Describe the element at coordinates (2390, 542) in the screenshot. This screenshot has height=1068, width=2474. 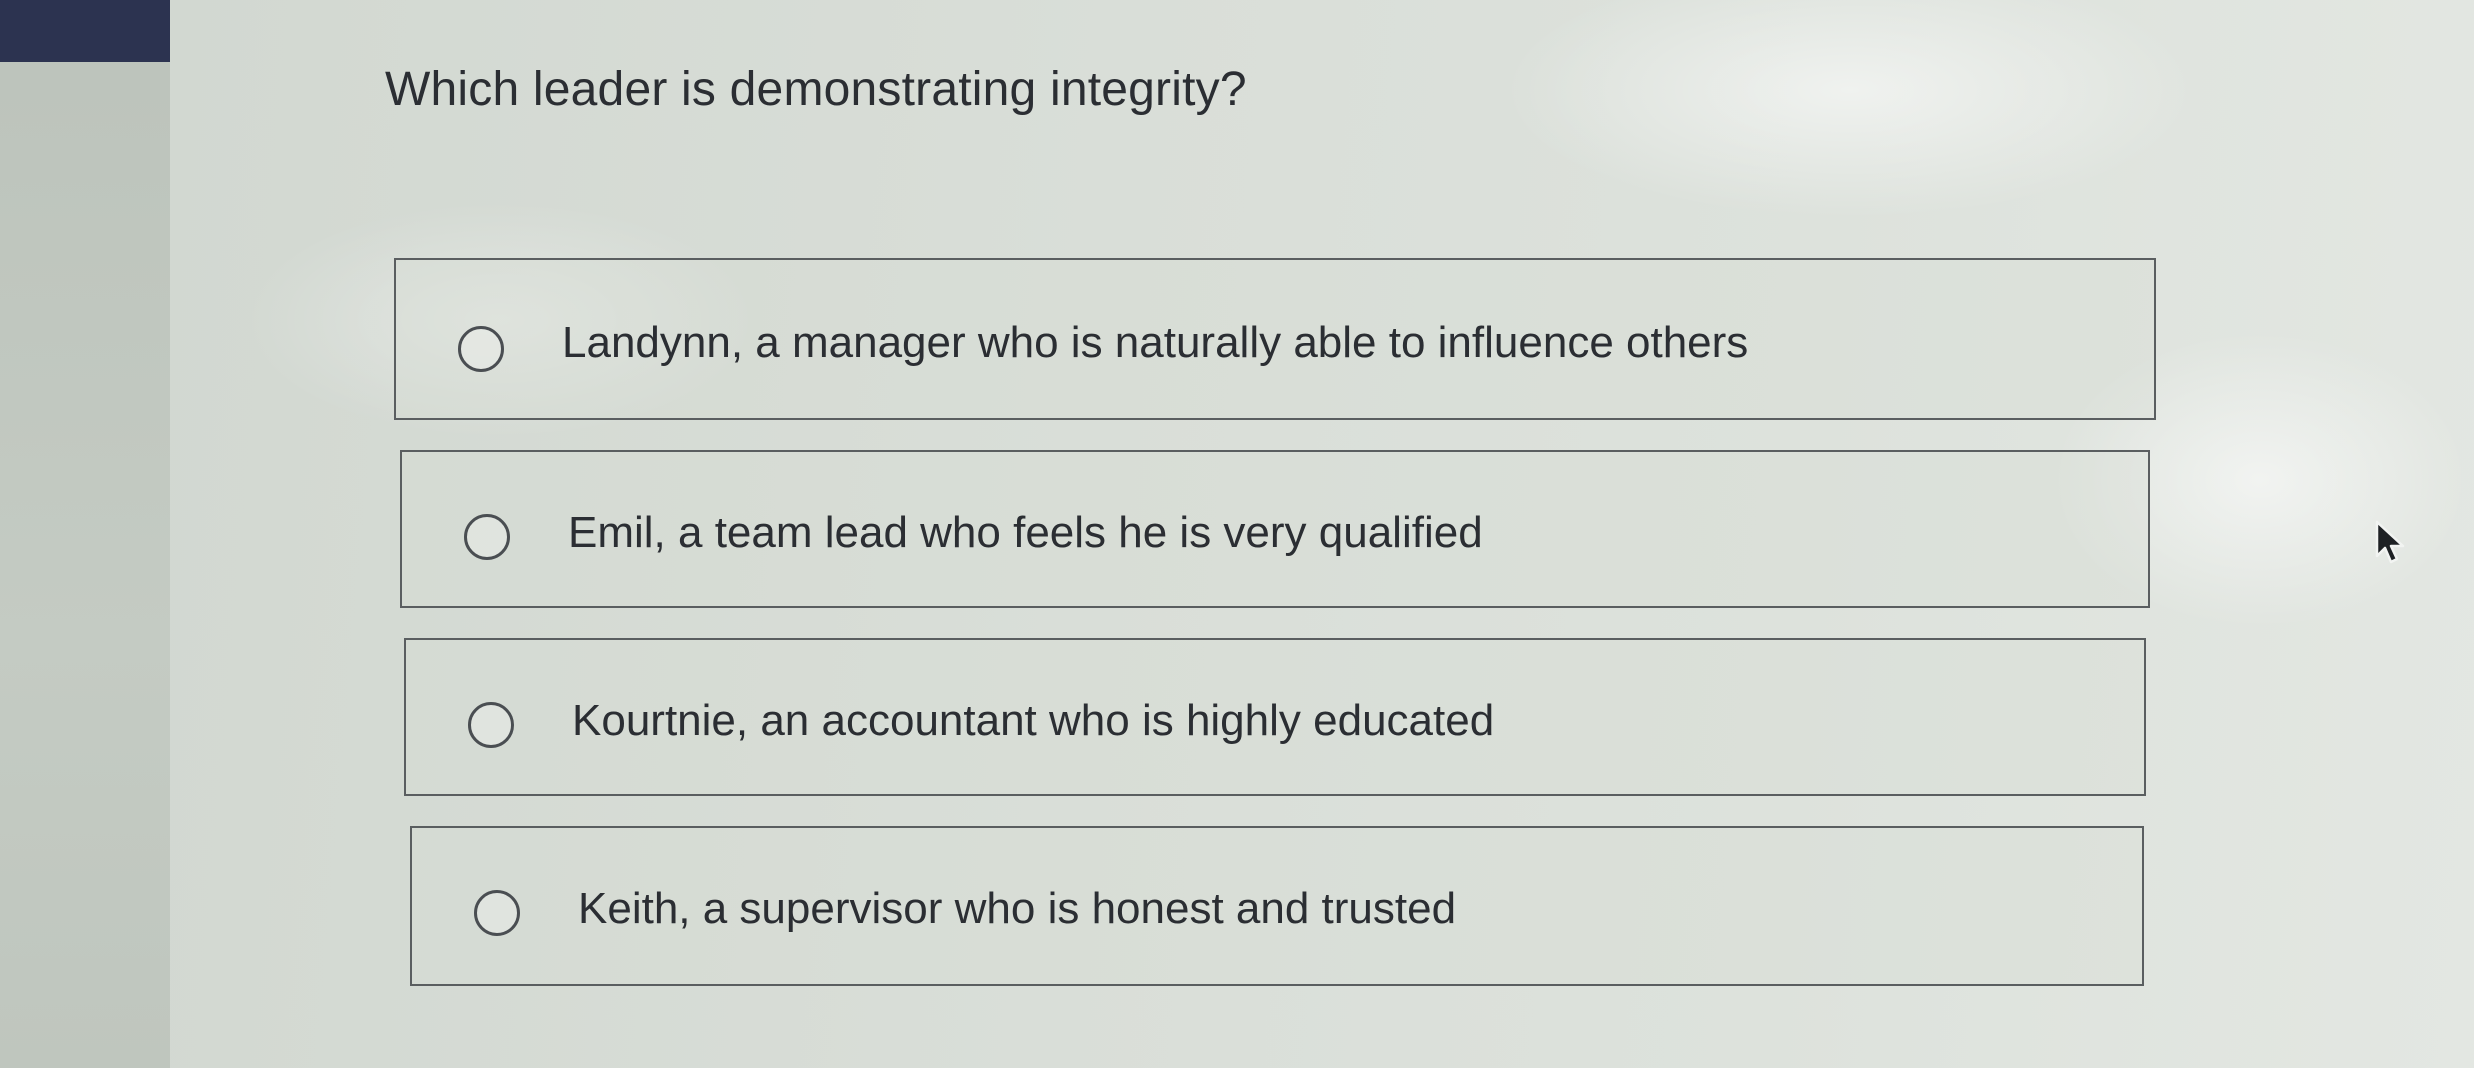
I see `mouse-pointer-icon` at that location.